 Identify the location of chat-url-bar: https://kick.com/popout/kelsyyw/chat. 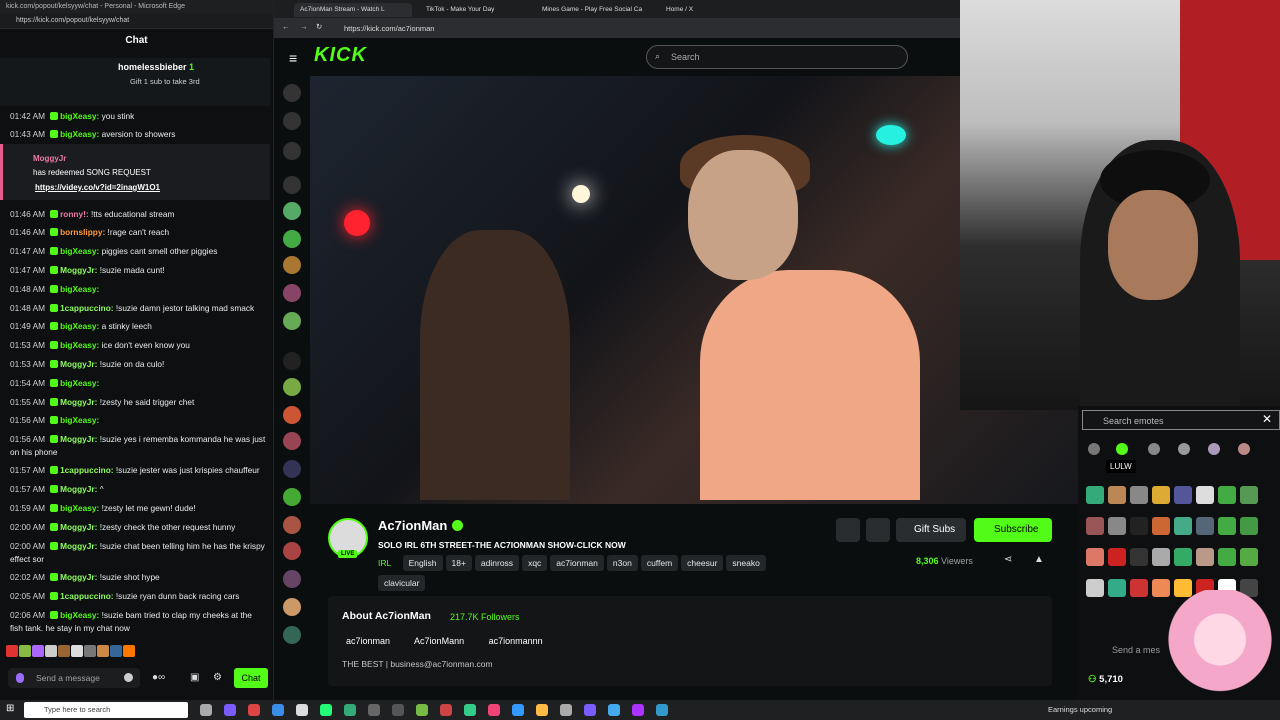
(136, 21).